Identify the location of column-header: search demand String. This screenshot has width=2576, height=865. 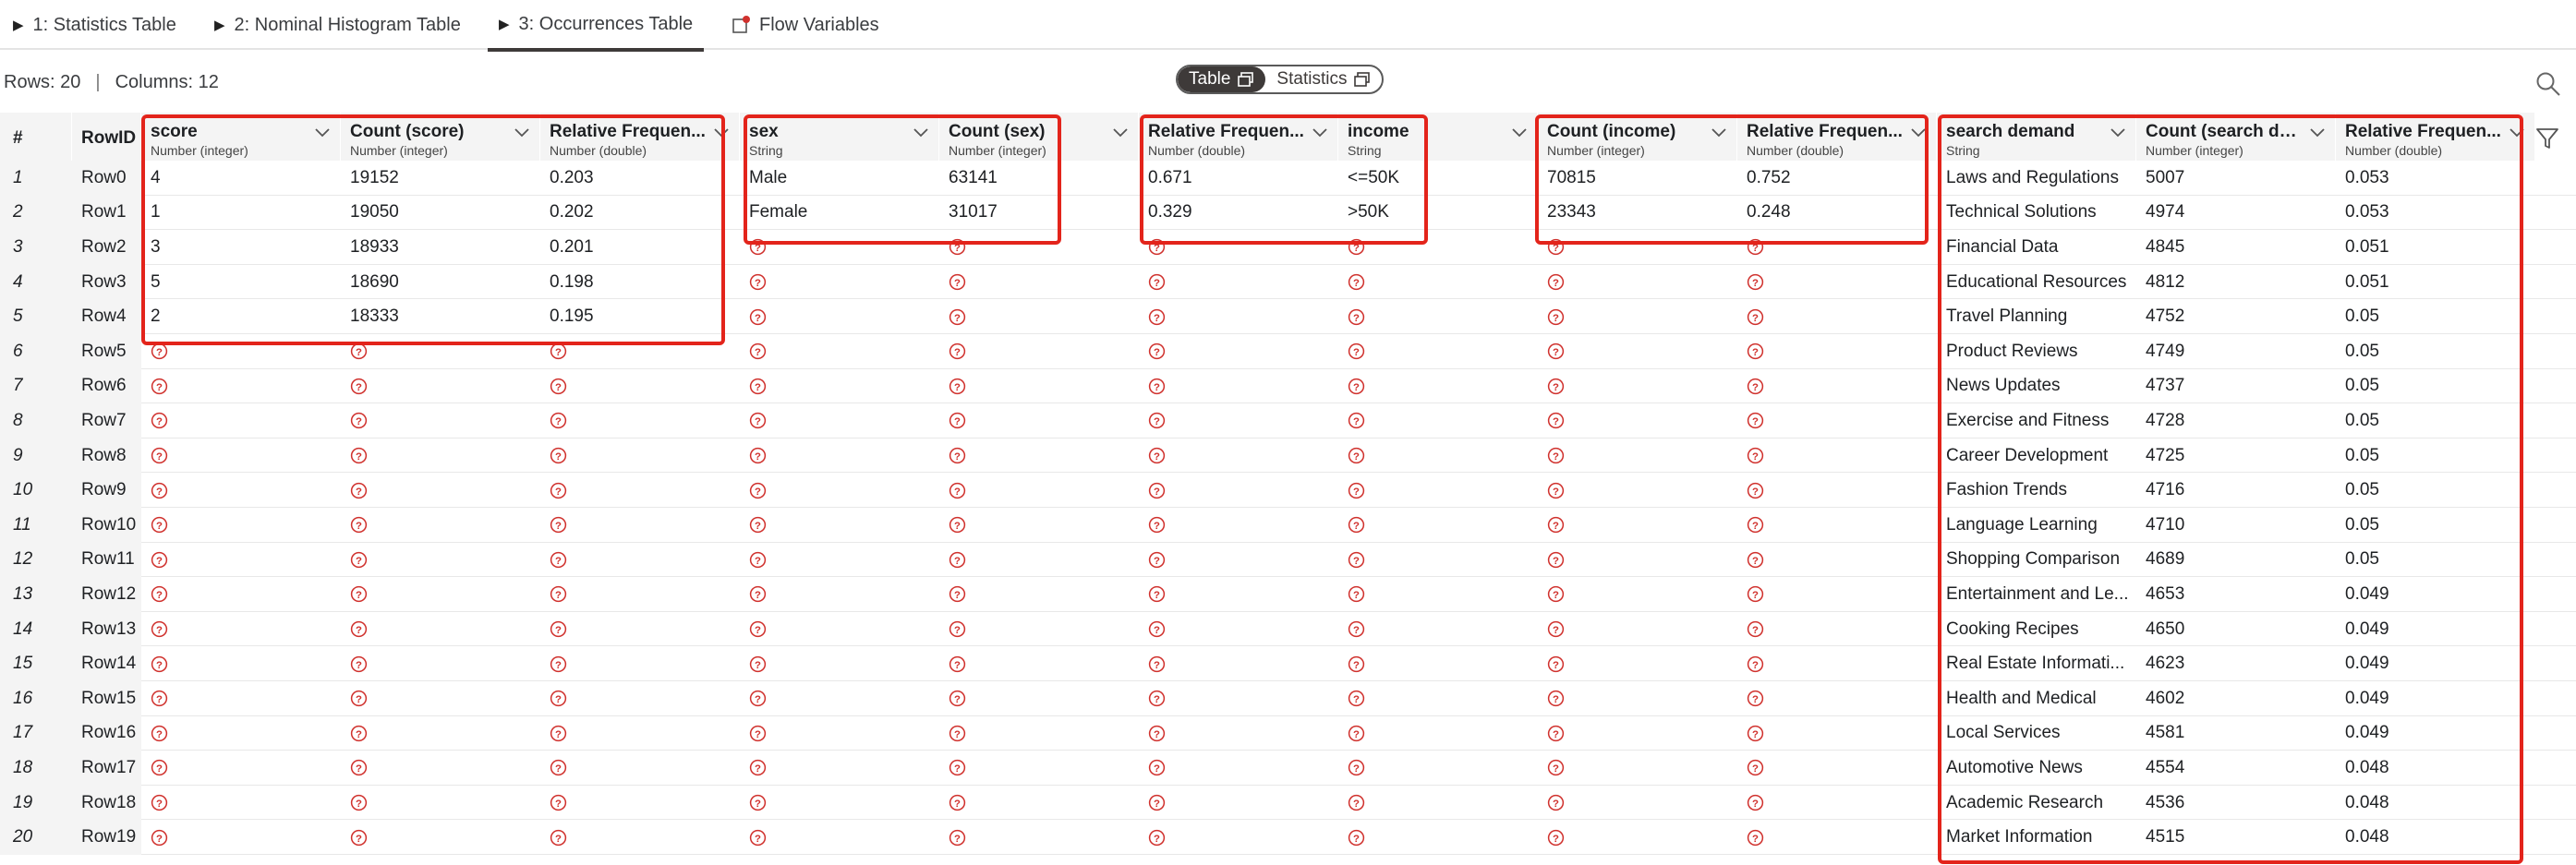
(2036, 137).